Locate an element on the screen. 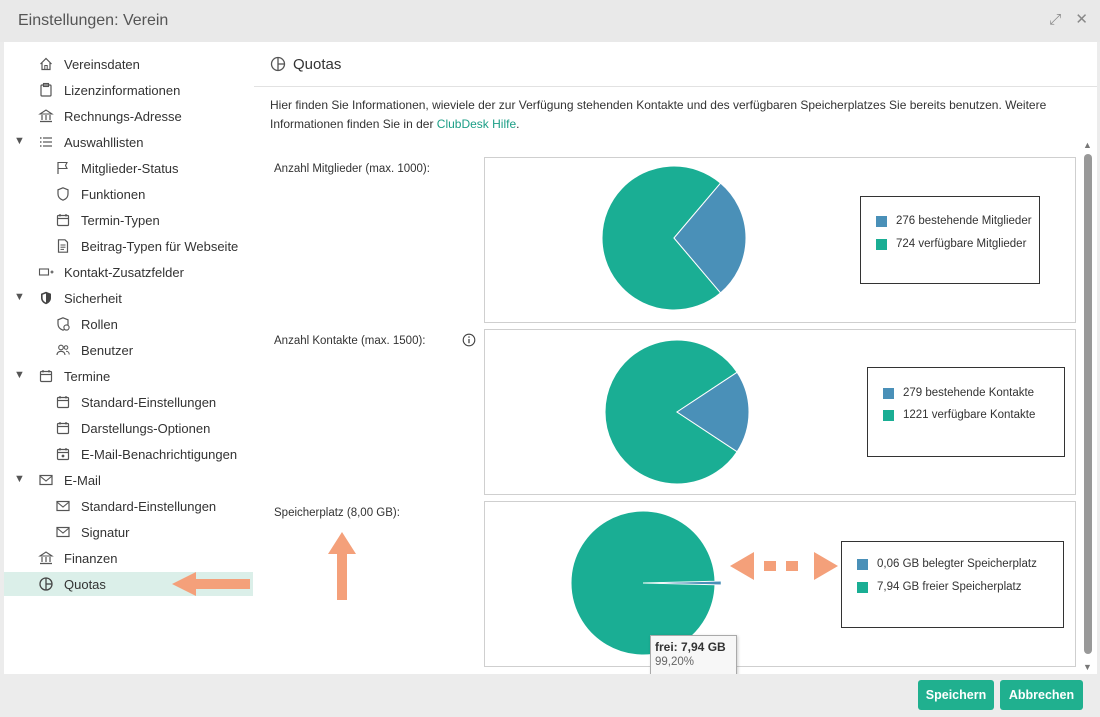 This screenshot has width=1100, height=717. vertical-scrollbar: ▲ ▼ is located at coordinates (1088, 406).